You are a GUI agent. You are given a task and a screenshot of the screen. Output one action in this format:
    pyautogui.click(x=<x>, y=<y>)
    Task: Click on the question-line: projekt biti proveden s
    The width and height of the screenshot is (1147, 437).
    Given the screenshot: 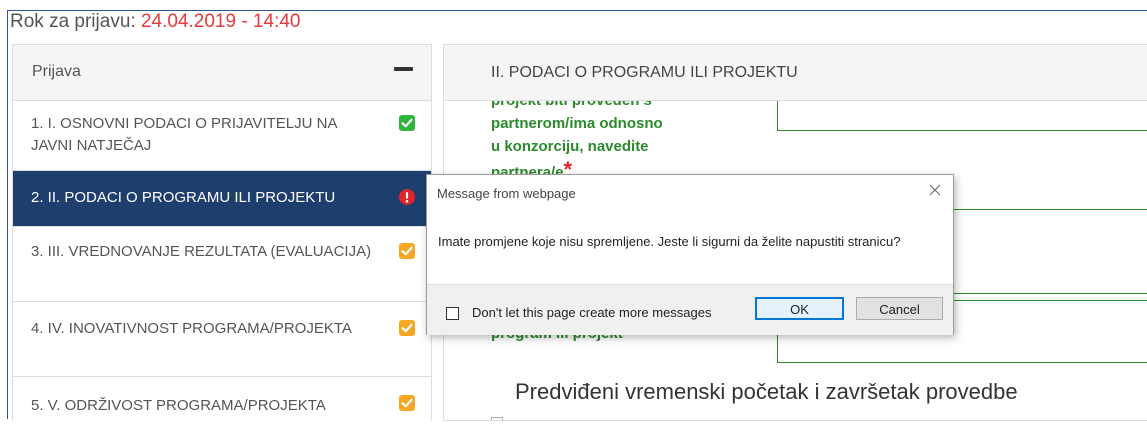 What is the action you would take?
    pyautogui.click(x=577, y=106)
    